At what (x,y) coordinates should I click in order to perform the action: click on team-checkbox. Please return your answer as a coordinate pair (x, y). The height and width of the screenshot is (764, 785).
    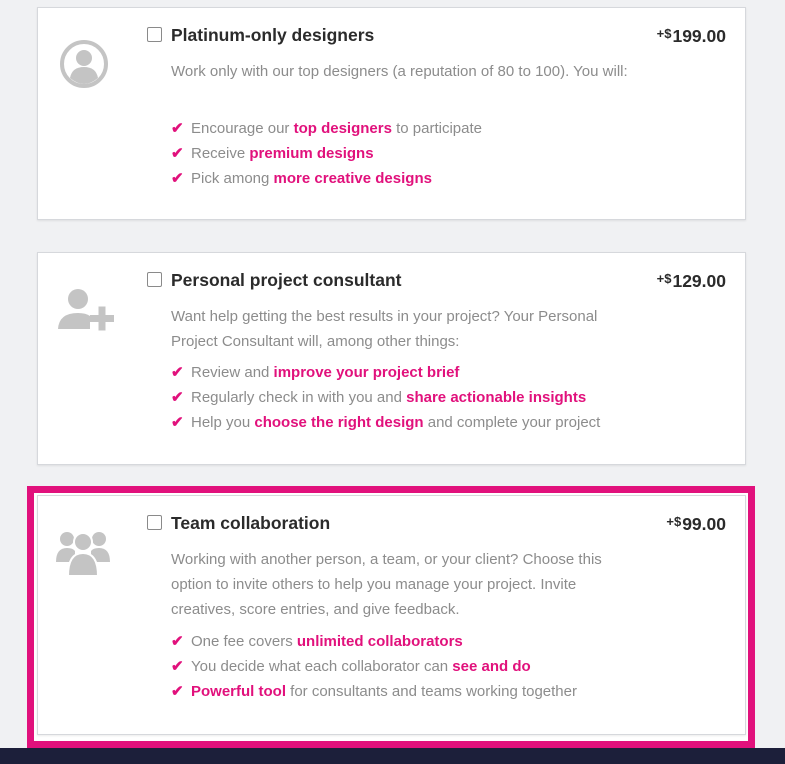
    Looking at the image, I should click on (154, 522).